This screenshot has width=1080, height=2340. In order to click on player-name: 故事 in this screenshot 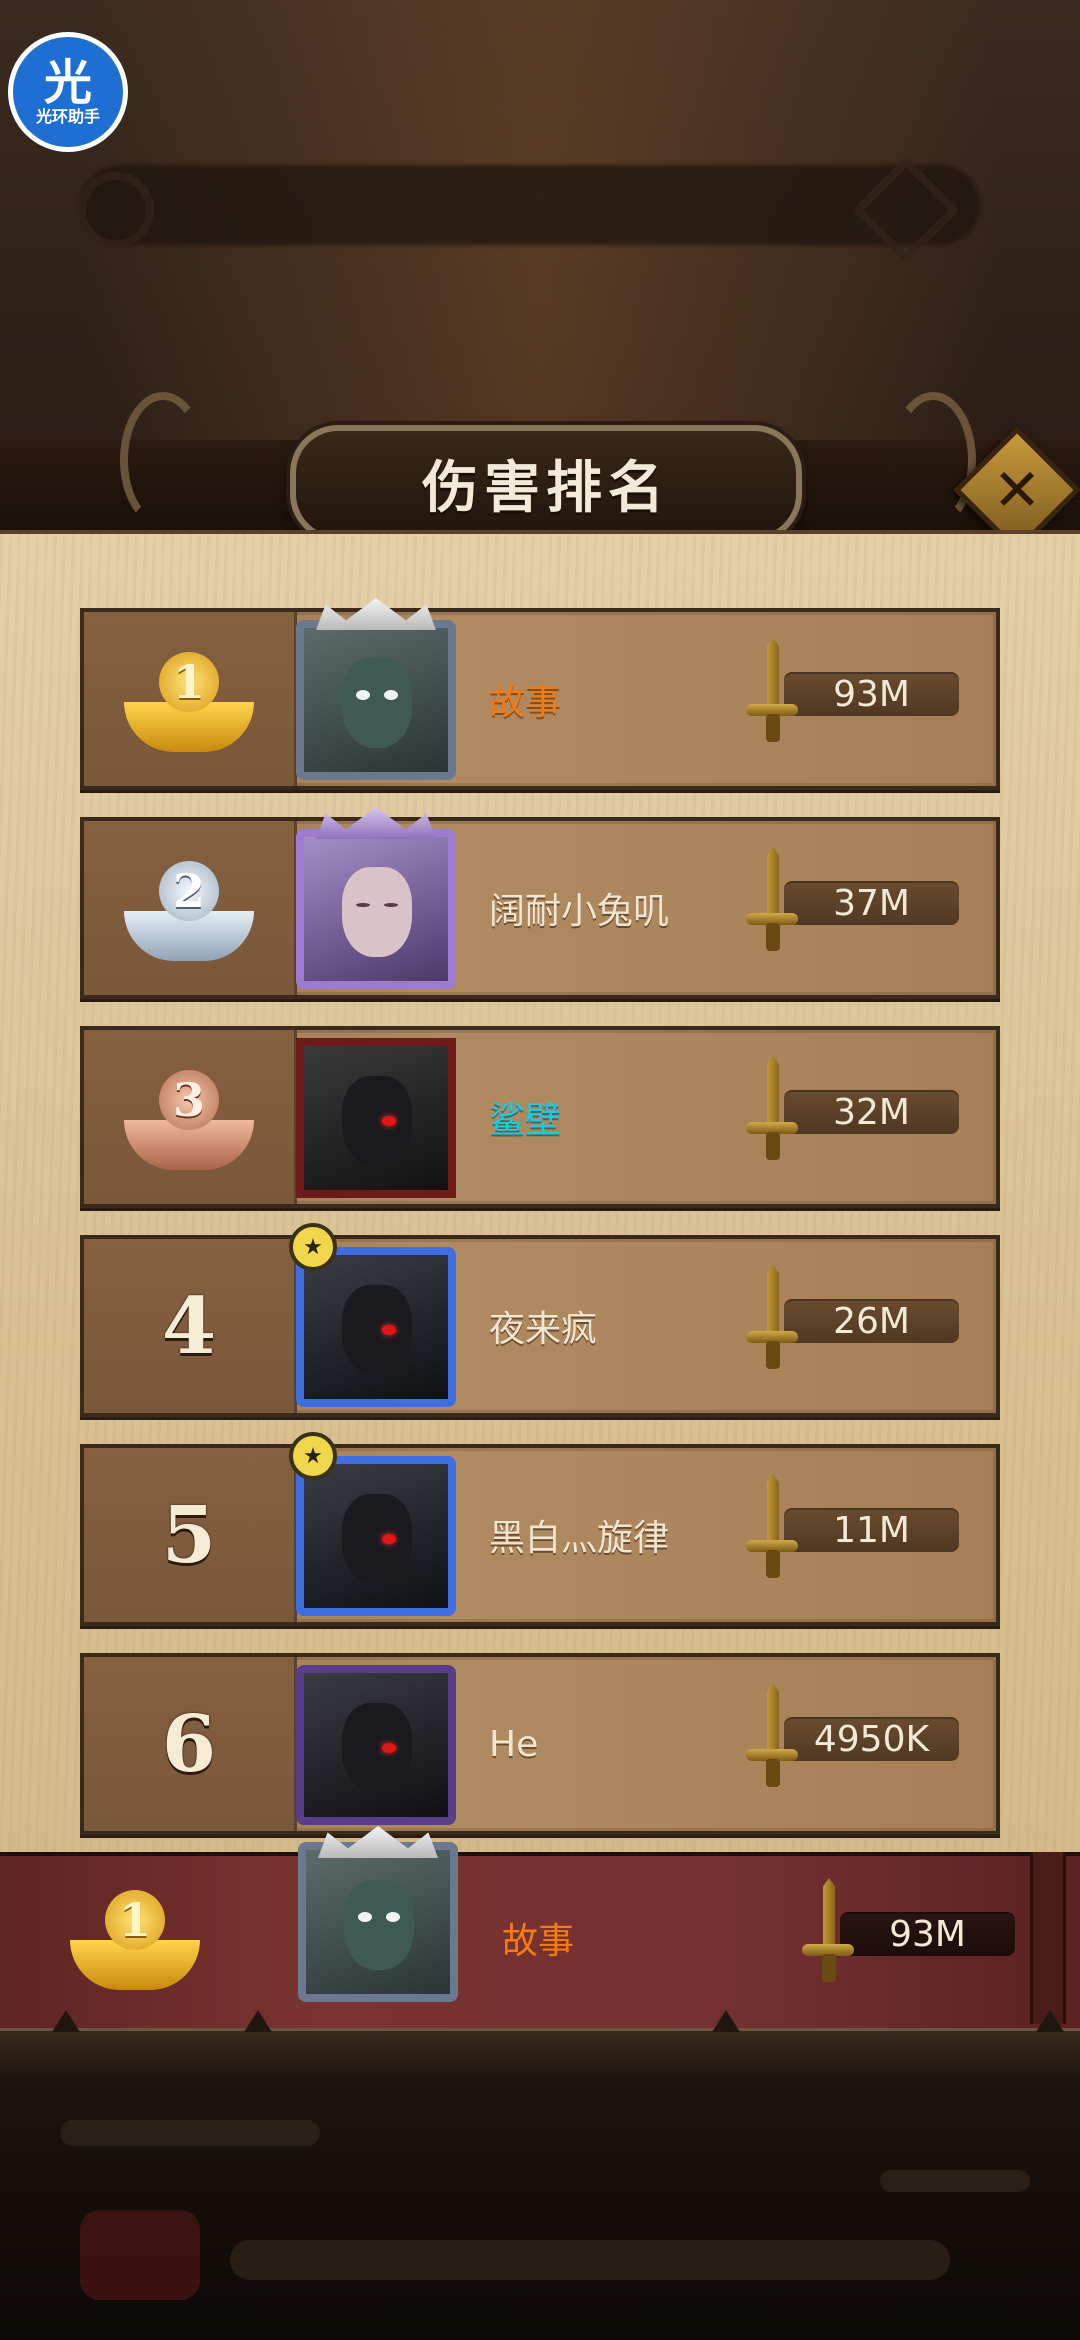, I will do `click(525, 702)`.